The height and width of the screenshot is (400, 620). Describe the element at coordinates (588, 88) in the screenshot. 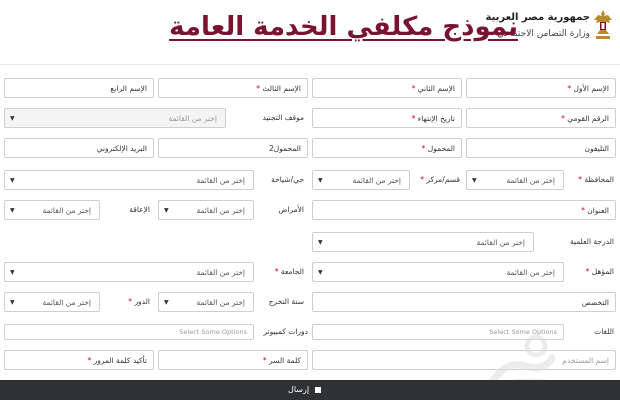

I see `first-name-label: الإسم الأول *` at that location.